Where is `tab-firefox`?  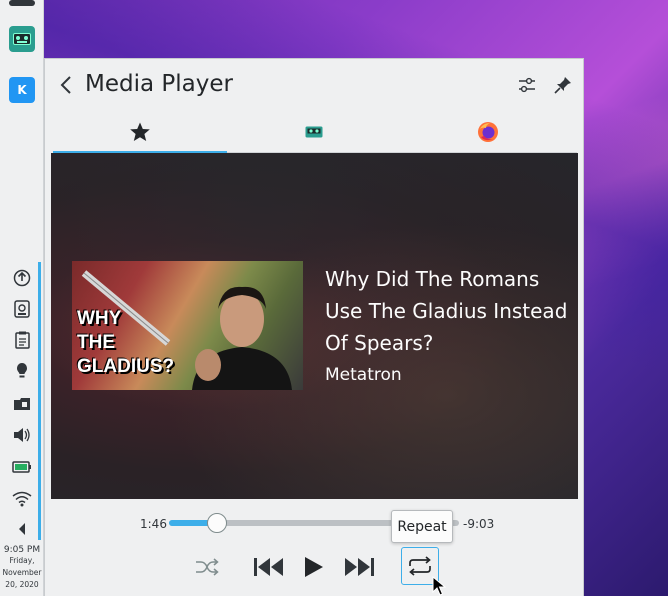 tab-firefox is located at coordinates (488, 132).